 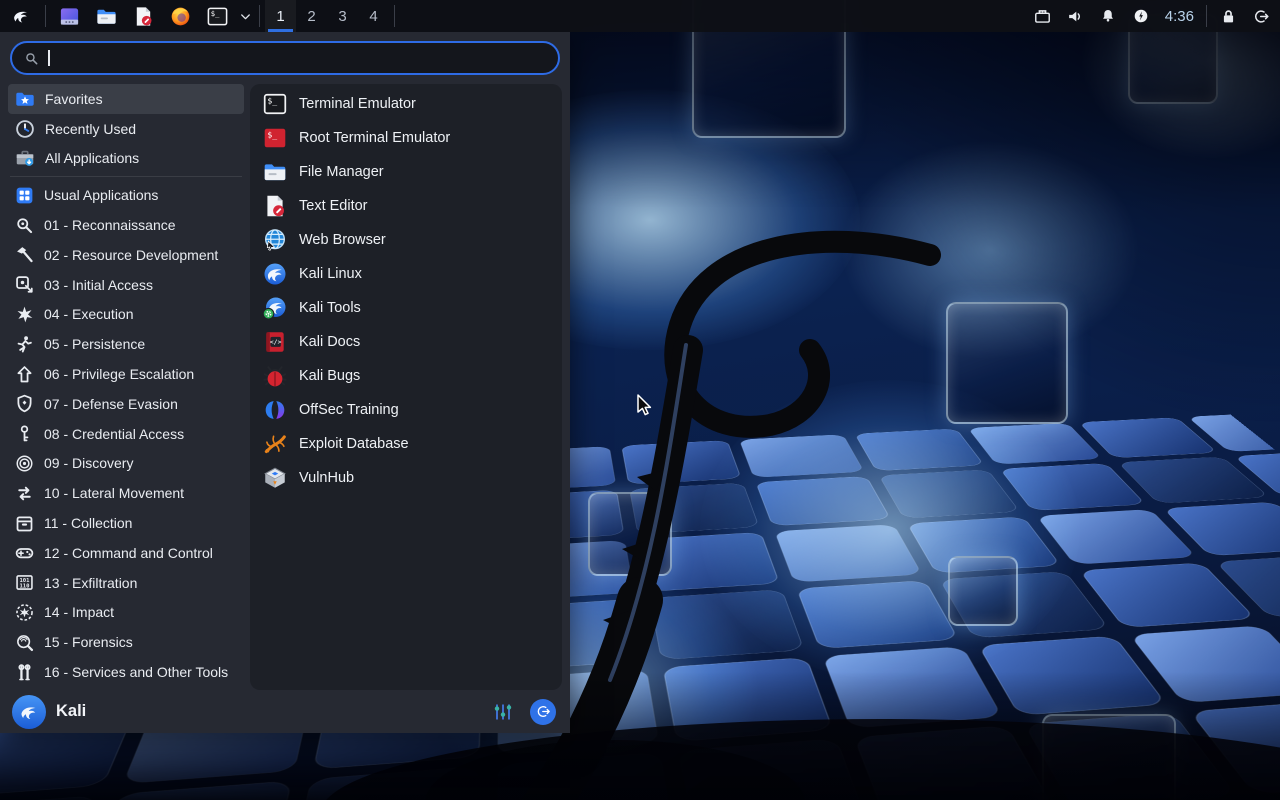 What do you see at coordinates (24, 225) in the screenshot?
I see `magnifier-icon` at bounding box center [24, 225].